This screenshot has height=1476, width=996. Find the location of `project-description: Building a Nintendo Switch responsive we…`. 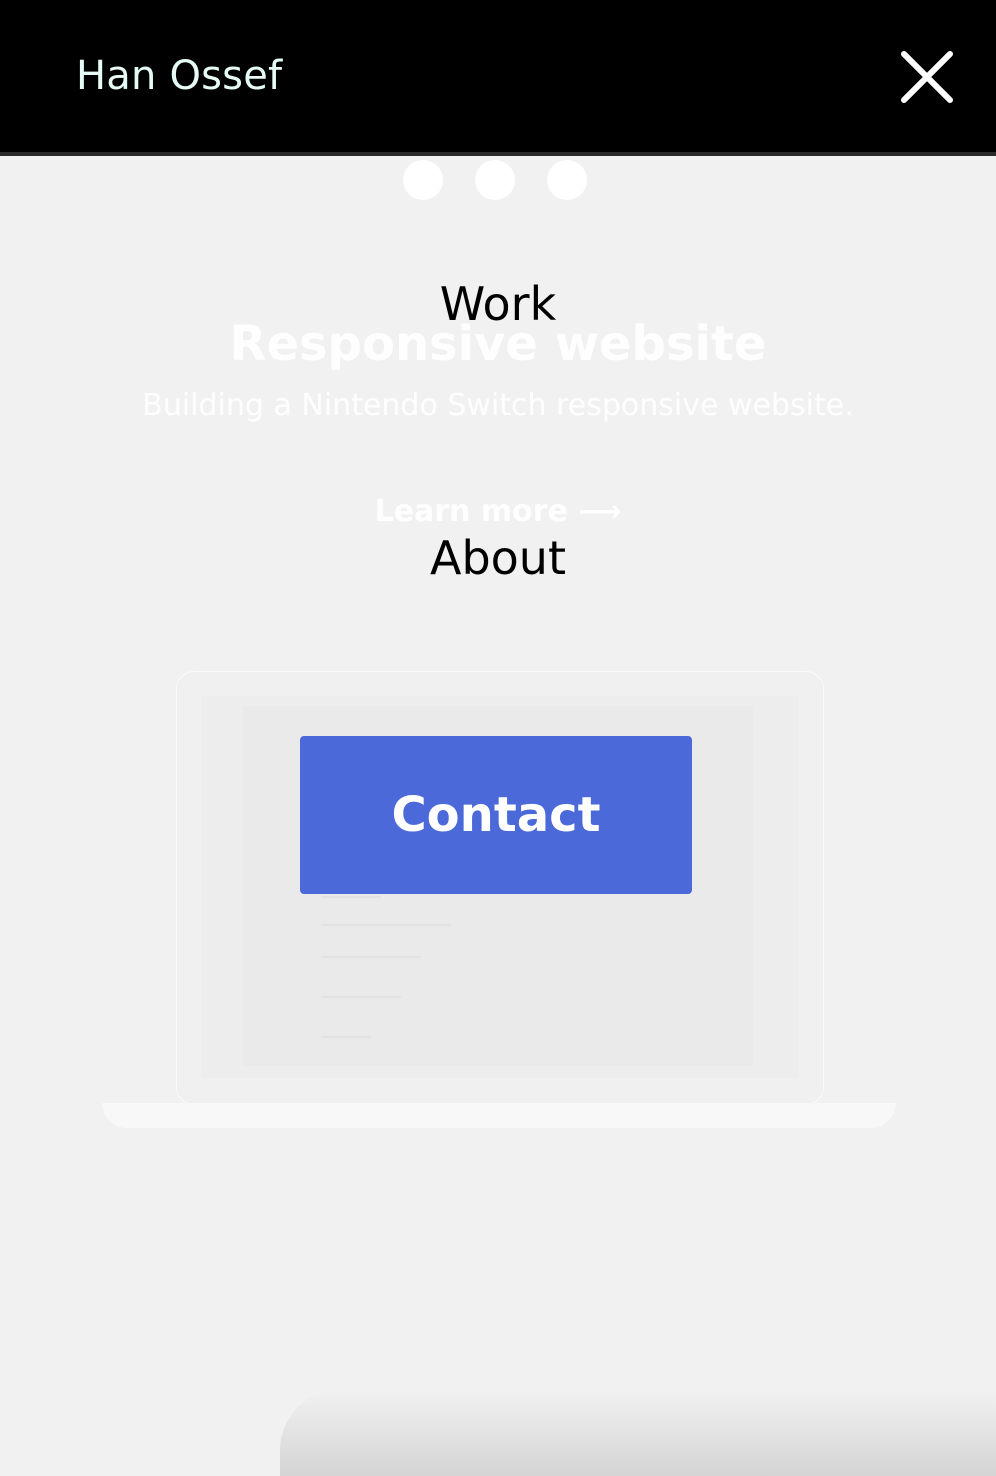

project-description: Building a Nintendo Switch responsive we… is located at coordinates (498, 405).